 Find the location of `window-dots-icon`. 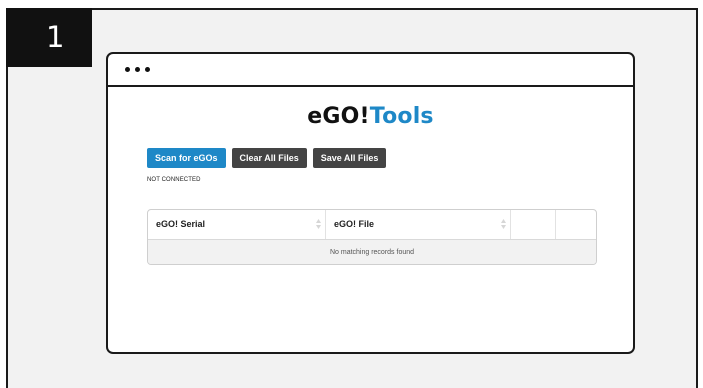

window-dots-icon is located at coordinates (137, 69).